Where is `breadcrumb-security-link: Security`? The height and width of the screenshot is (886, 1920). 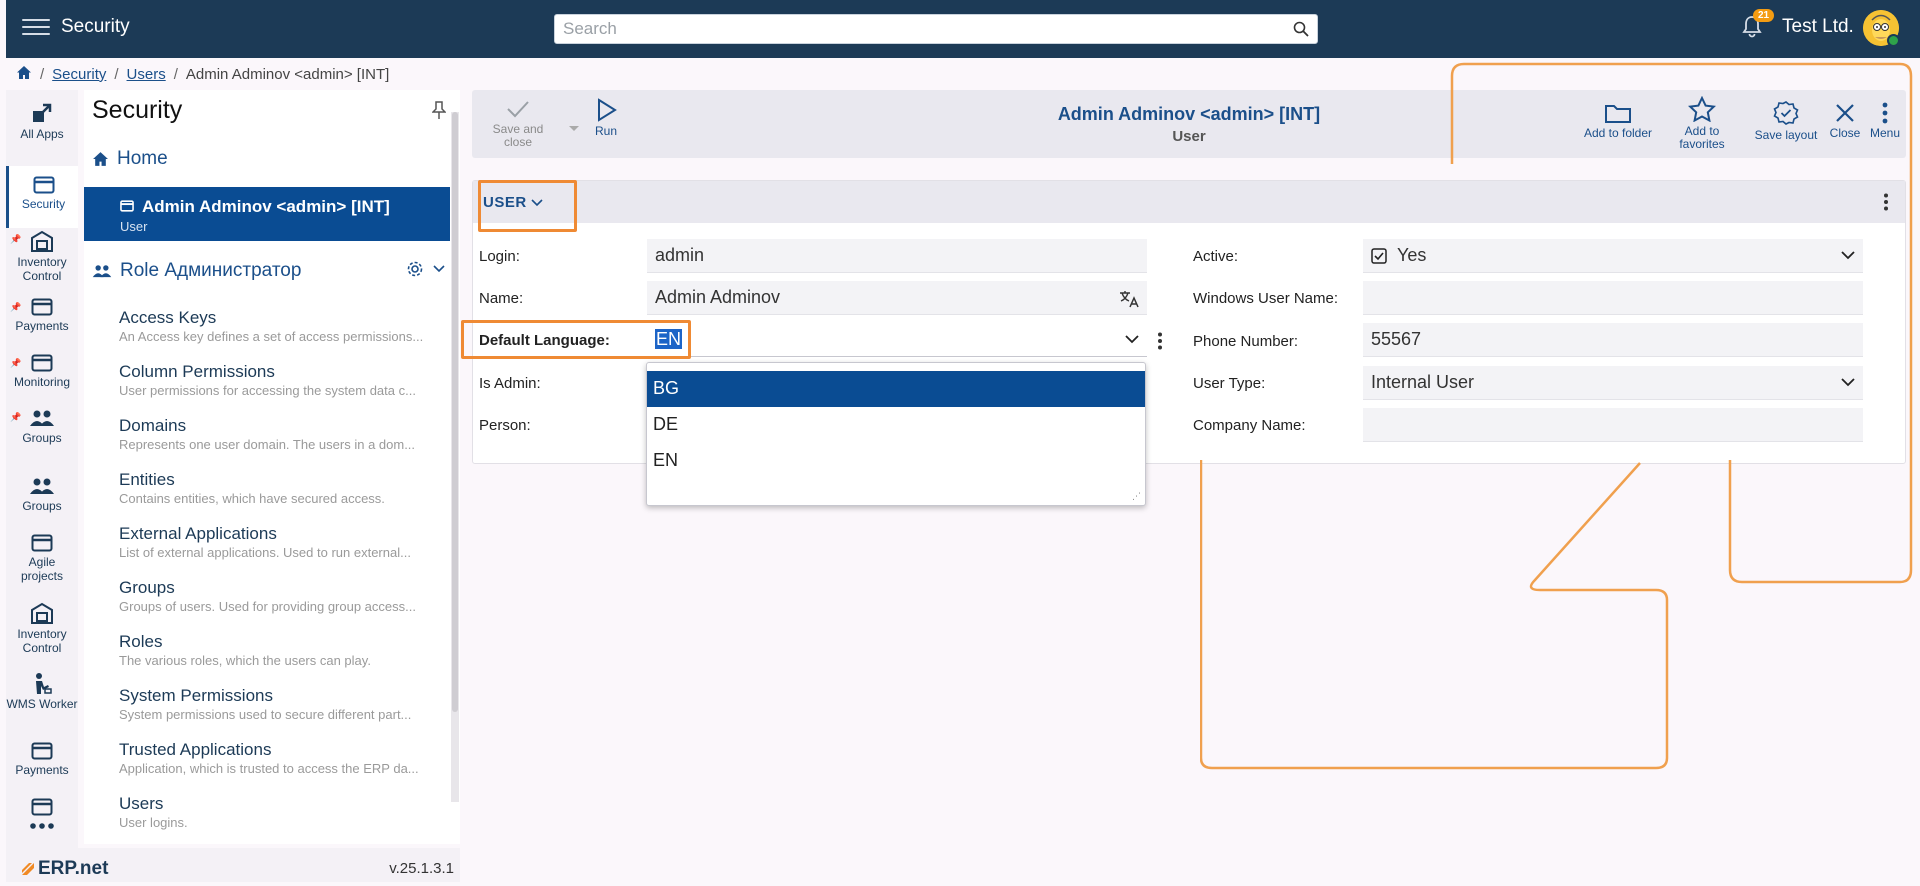
breadcrumb-security-link: Security is located at coordinates (79, 74).